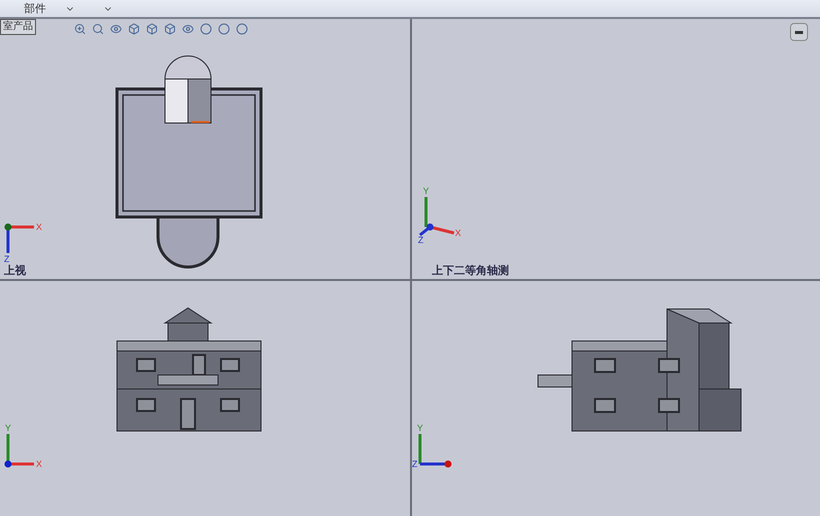  Describe the element at coordinates (35, 10) in the screenshot. I see `ribbon-button: 部件` at that location.